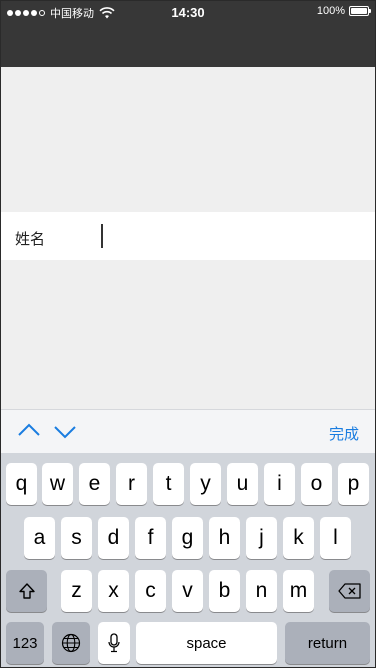  I want to click on return-key: return, so click(327, 643).